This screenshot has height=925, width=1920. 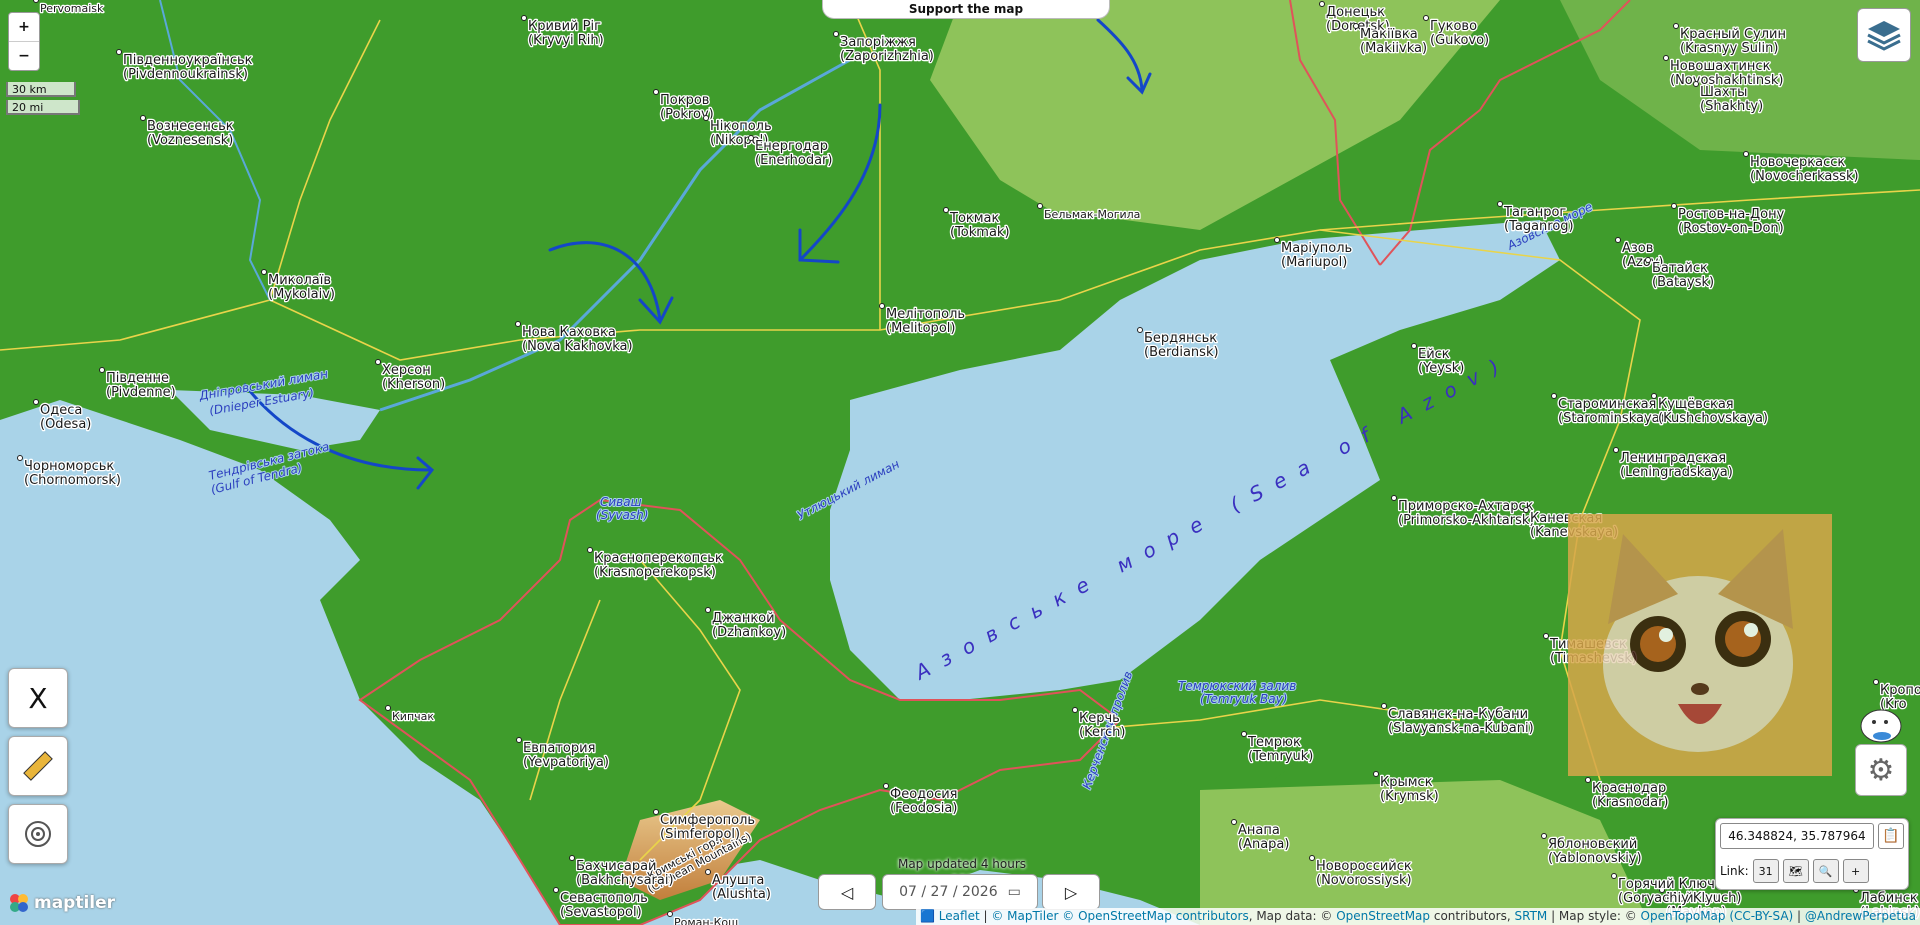 What do you see at coordinates (1259, 830) in the screenshot?
I see `place-label: Анапа` at bounding box center [1259, 830].